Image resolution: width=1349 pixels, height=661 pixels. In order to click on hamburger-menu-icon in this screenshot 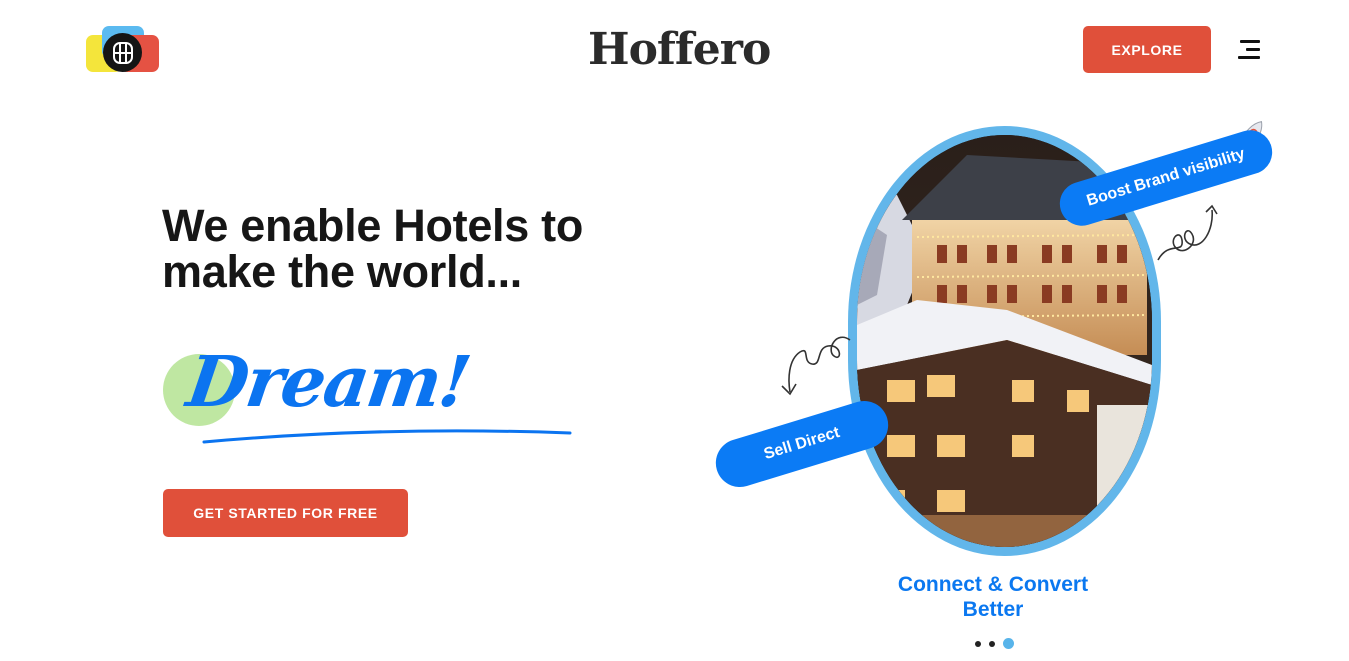, I will do `click(1249, 50)`.